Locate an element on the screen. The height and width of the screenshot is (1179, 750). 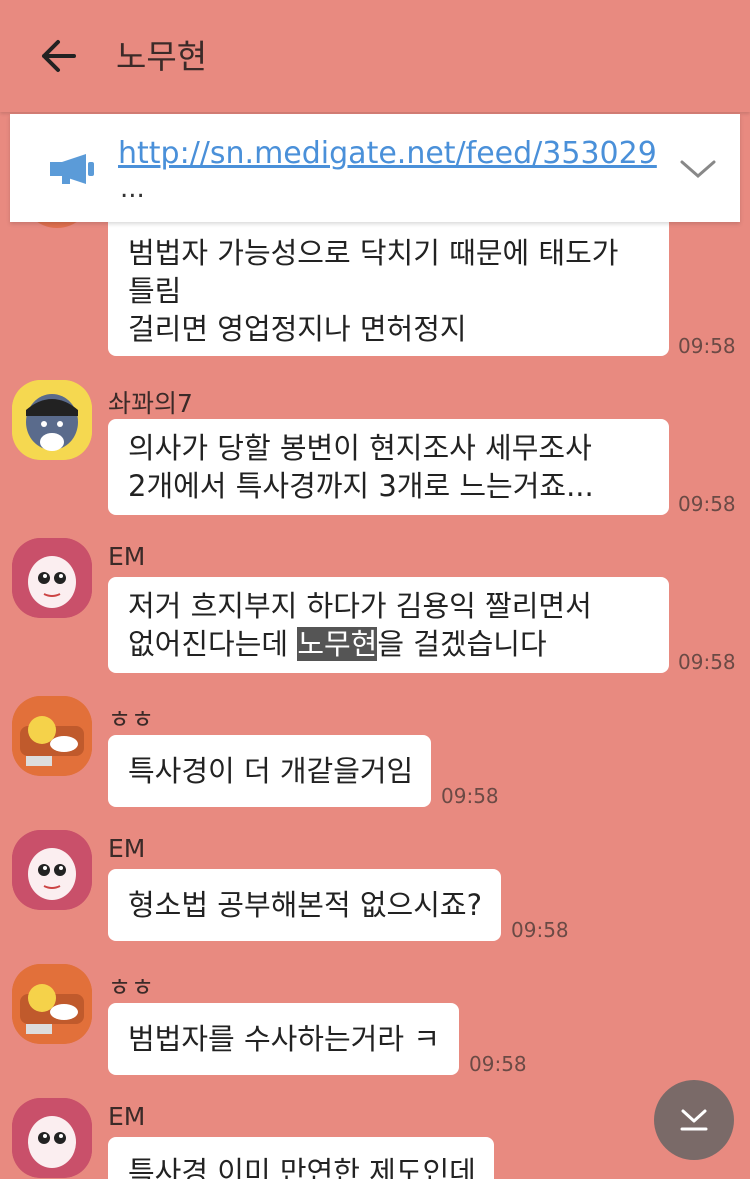
message-text: 범법자를 수사하는거라 ㅋ is located at coordinates (284, 1039).